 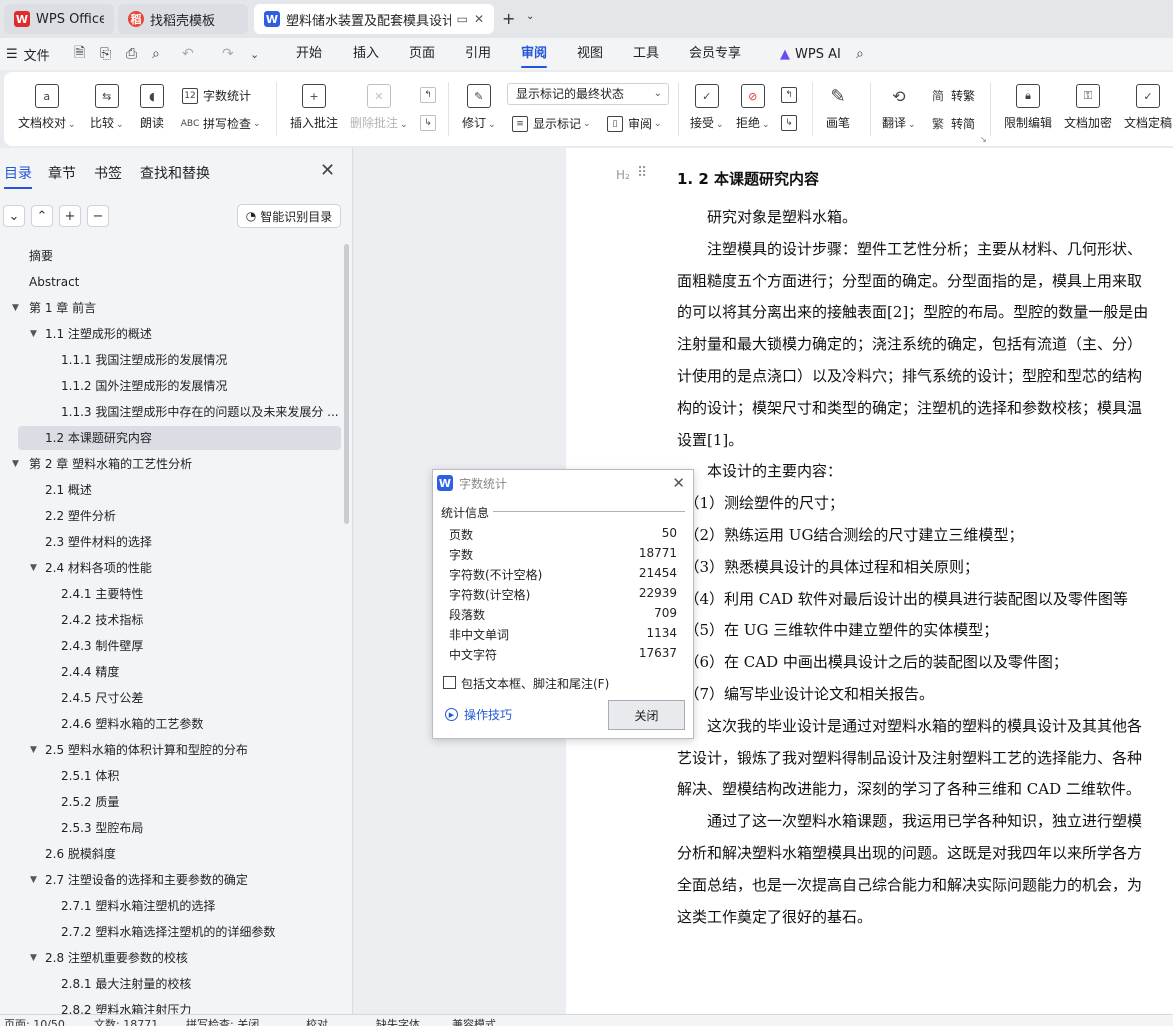 What do you see at coordinates (374, 19) in the screenshot?
I see `tab-document: W 塑料储水装置及配套模具设计 ▭ ✕` at bounding box center [374, 19].